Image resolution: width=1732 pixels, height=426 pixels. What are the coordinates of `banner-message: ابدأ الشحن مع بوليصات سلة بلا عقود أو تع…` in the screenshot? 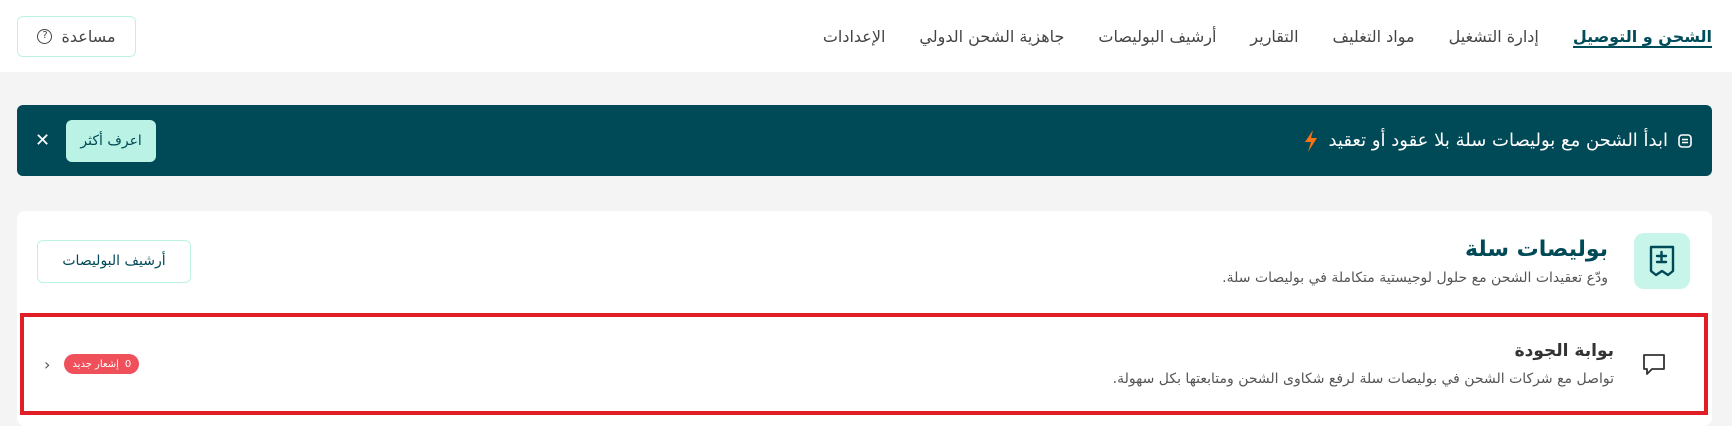 It's located at (1498, 140).